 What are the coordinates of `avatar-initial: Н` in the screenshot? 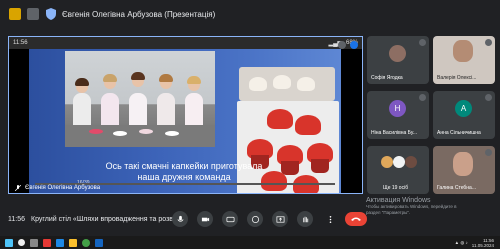 It's located at (397, 108).